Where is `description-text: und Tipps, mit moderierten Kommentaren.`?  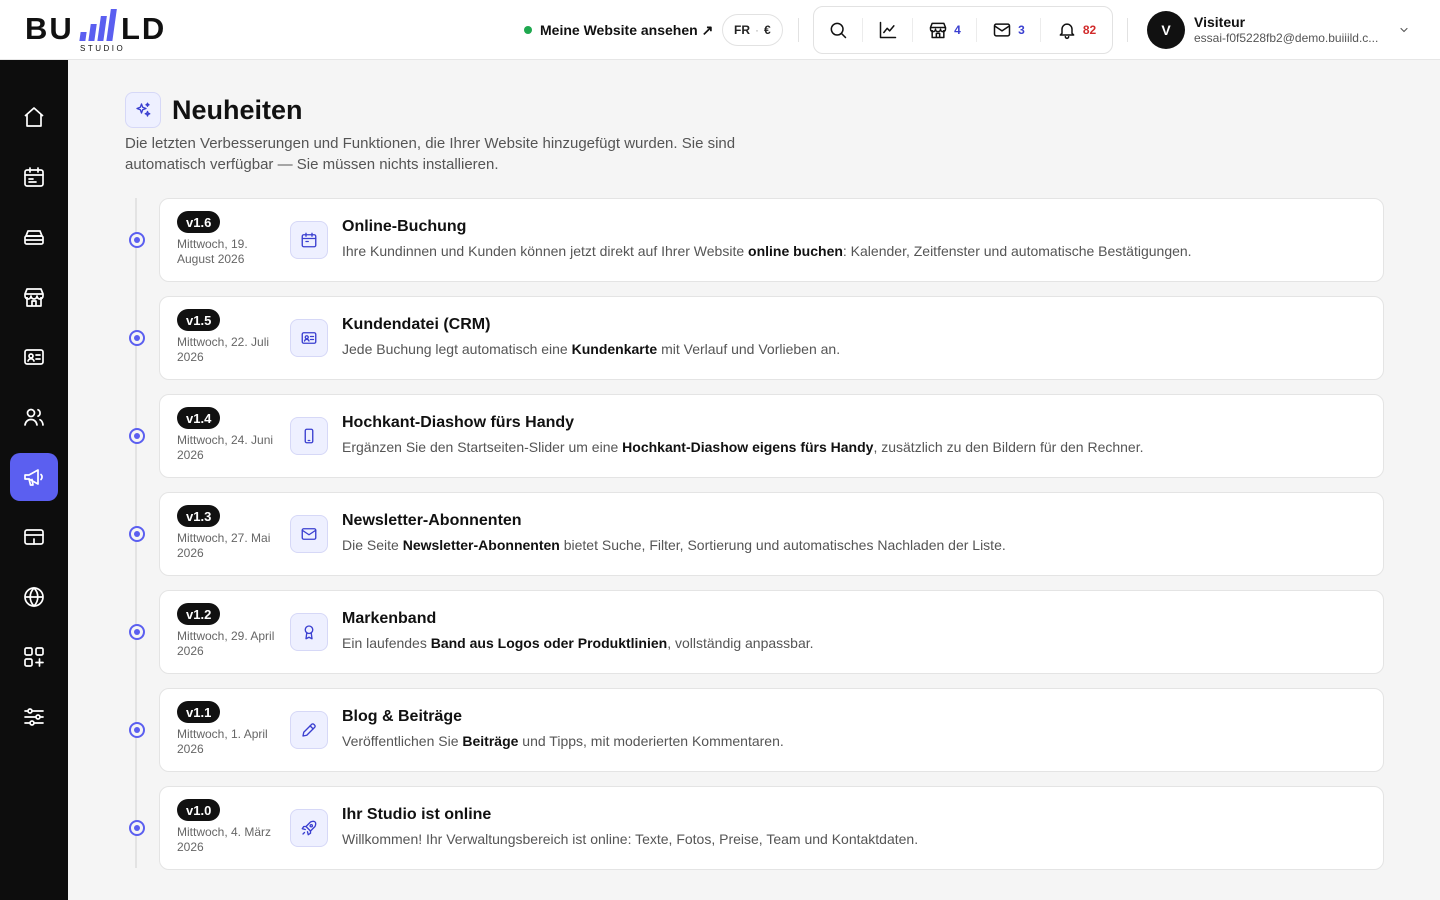
description-text: und Tipps, mit moderierten Kommentaren. is located at coordinates (651, 741).